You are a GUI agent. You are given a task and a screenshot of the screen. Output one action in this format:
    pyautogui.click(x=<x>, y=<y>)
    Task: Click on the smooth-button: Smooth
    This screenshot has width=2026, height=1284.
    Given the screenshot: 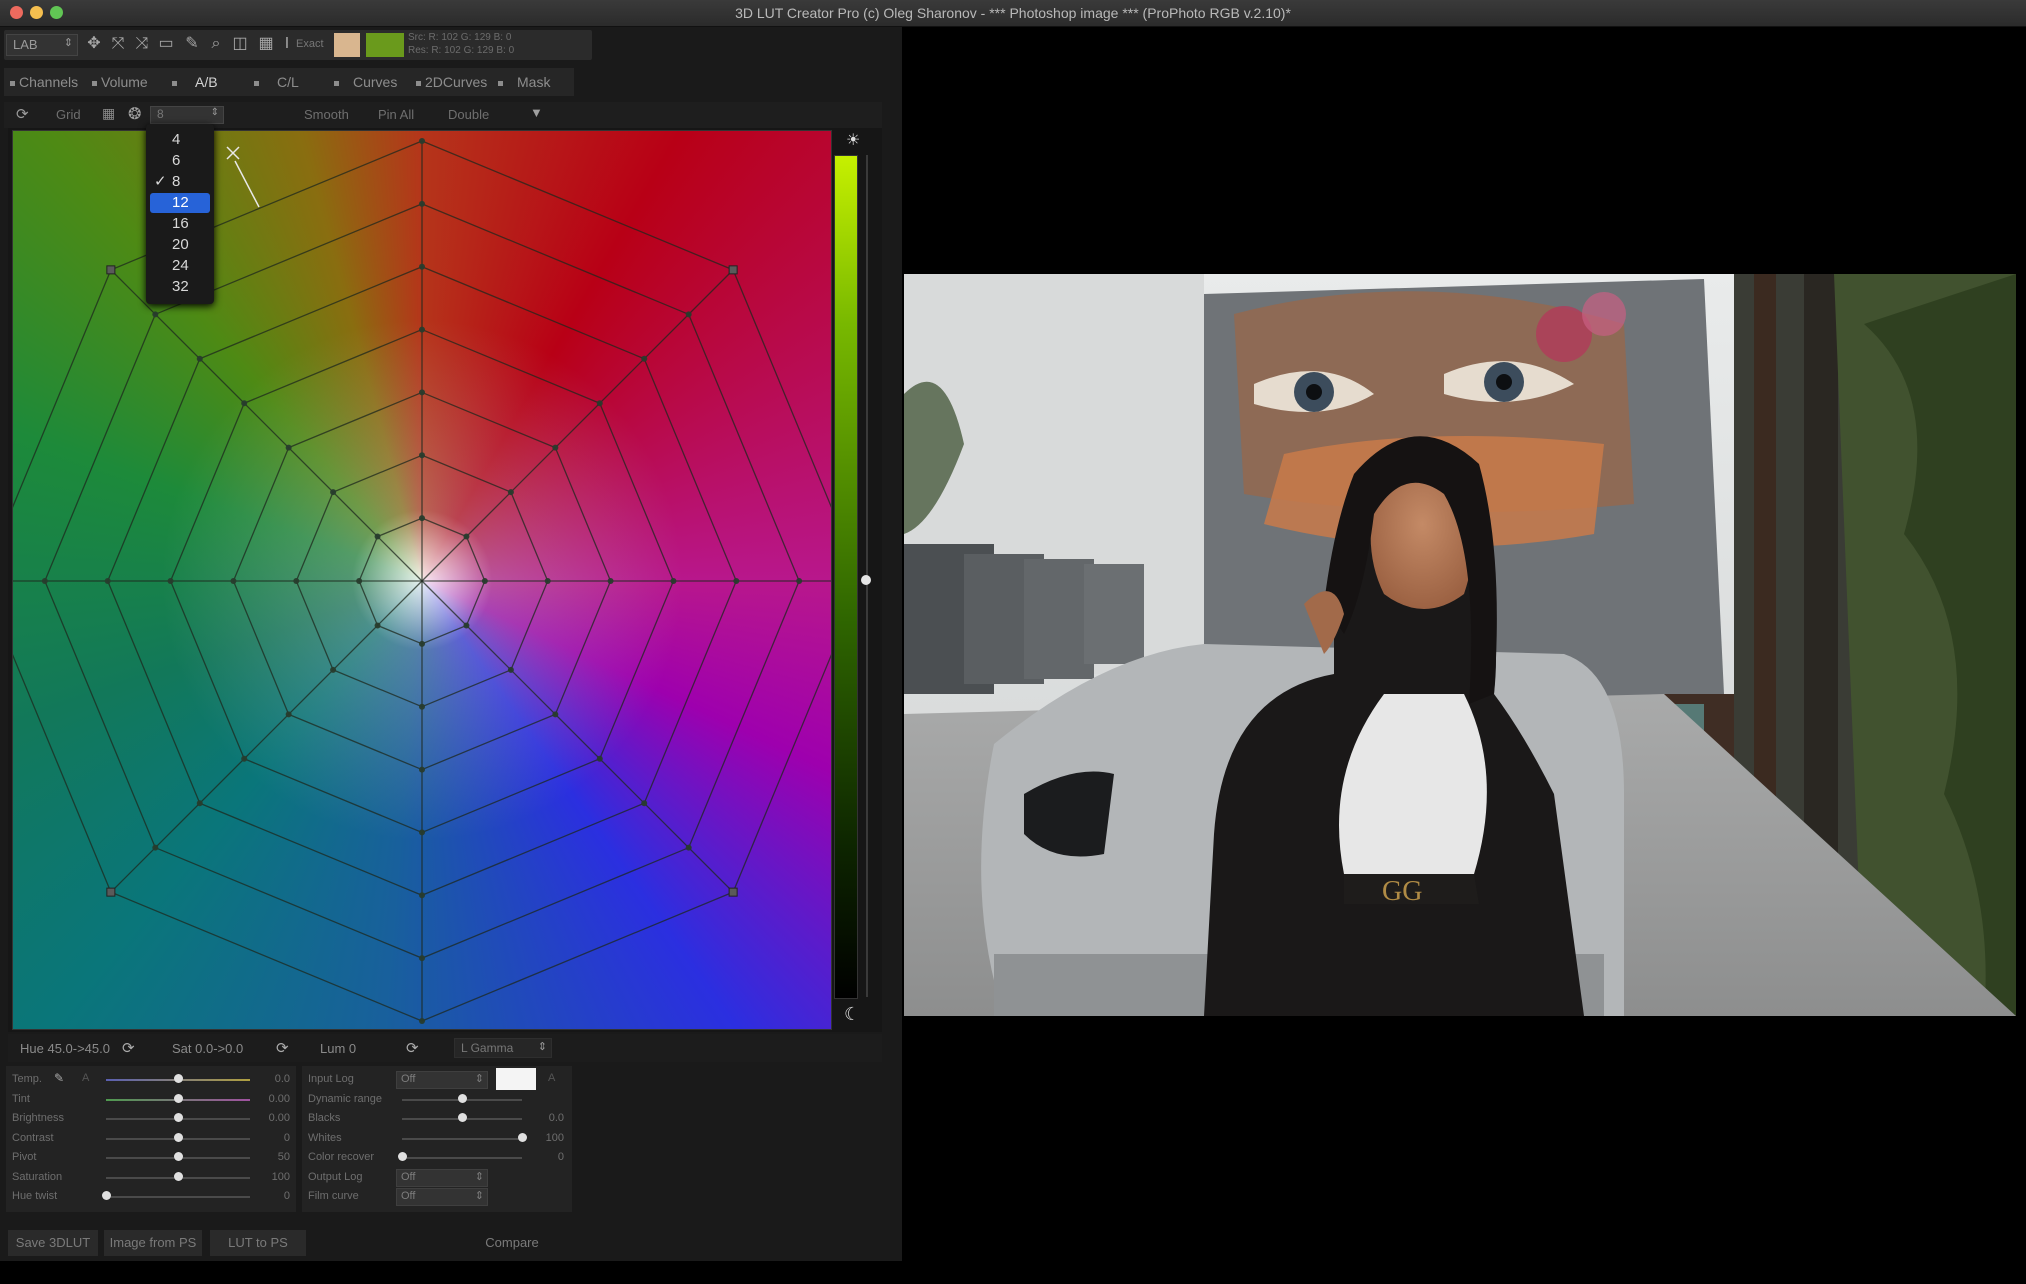 What is the action you would take?
    pyautogui.click(x=326, y=114)
    